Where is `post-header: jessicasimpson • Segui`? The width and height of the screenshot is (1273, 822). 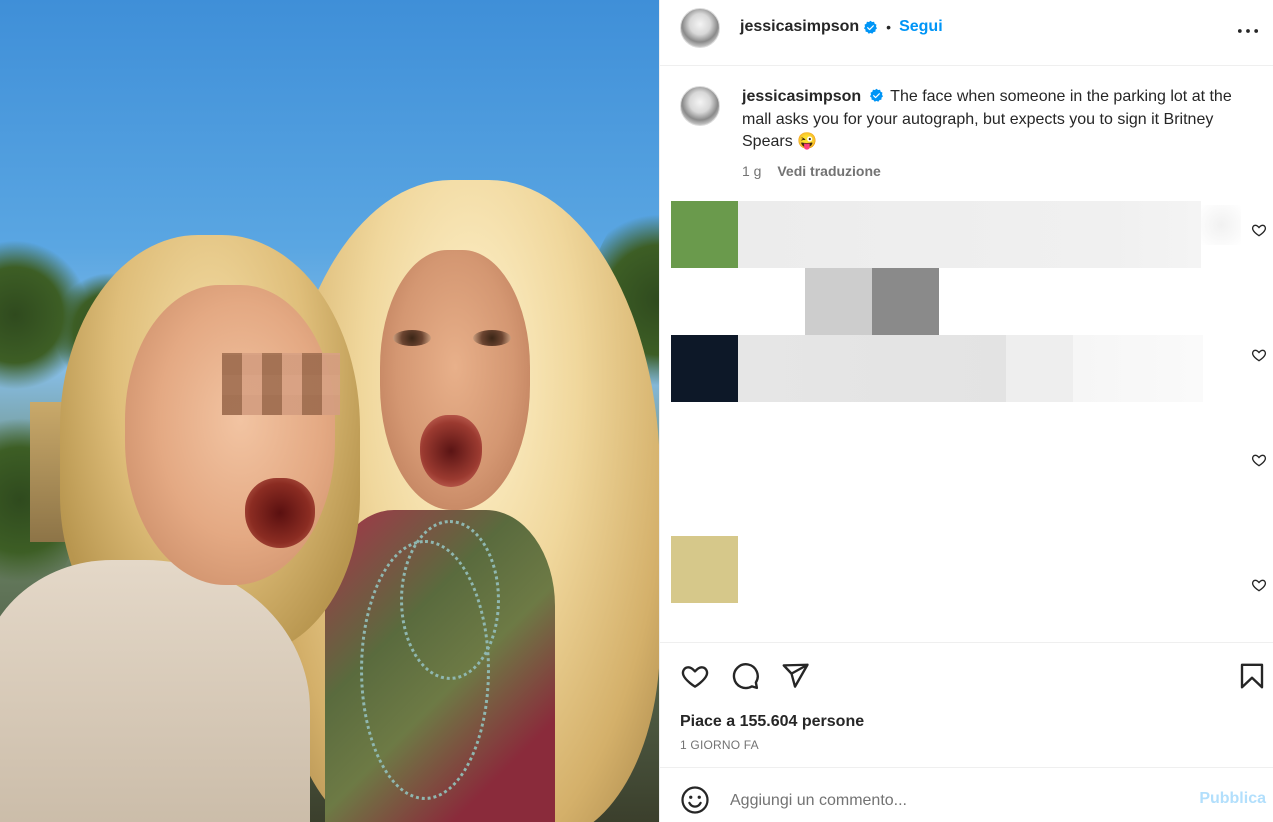 post-header: jessicasimpson • Segui is located at coordinates (966, 33).